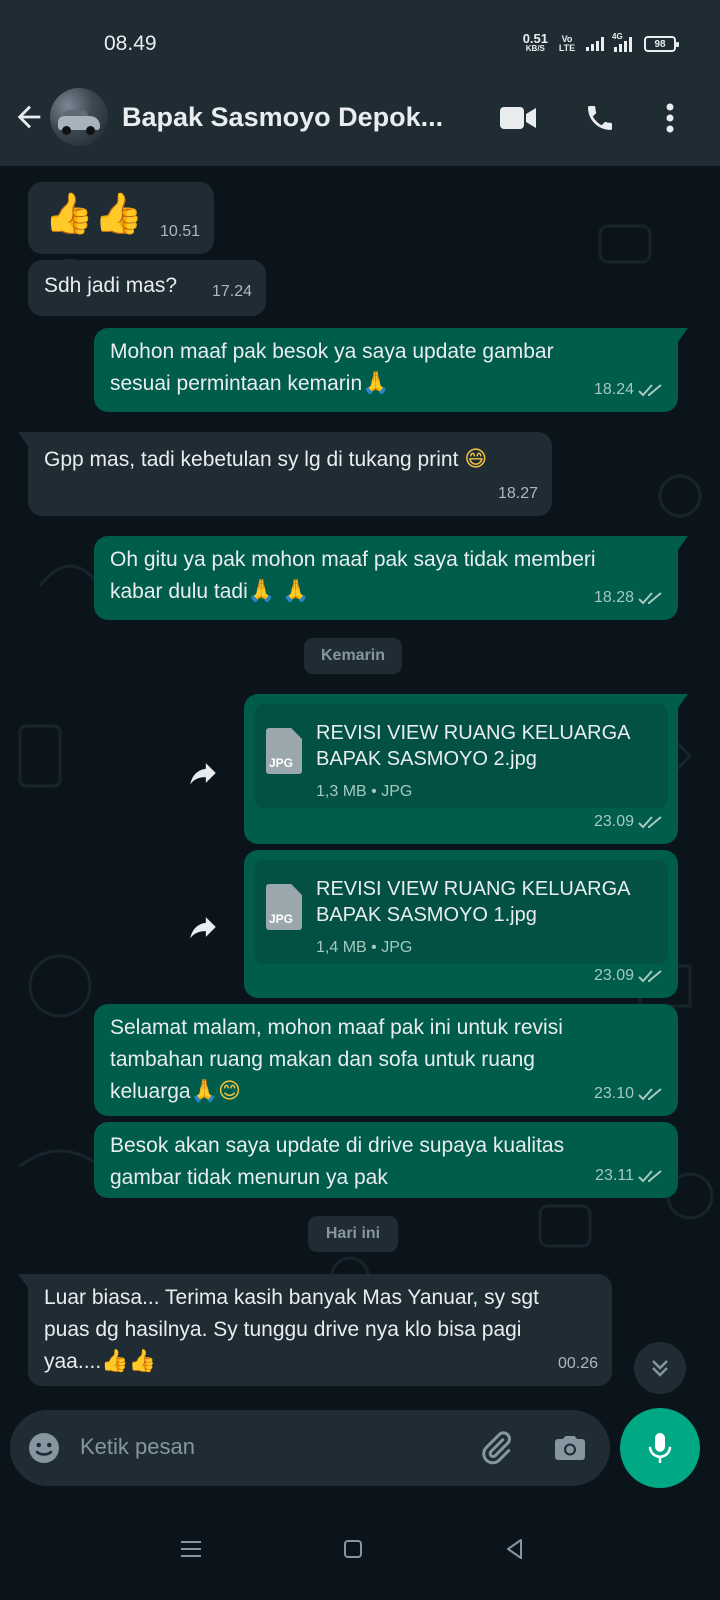 The width and height of the screenshot is (720, 1600). I want to click on file-info: 1,3 MB • JPG, so click(364, 791).